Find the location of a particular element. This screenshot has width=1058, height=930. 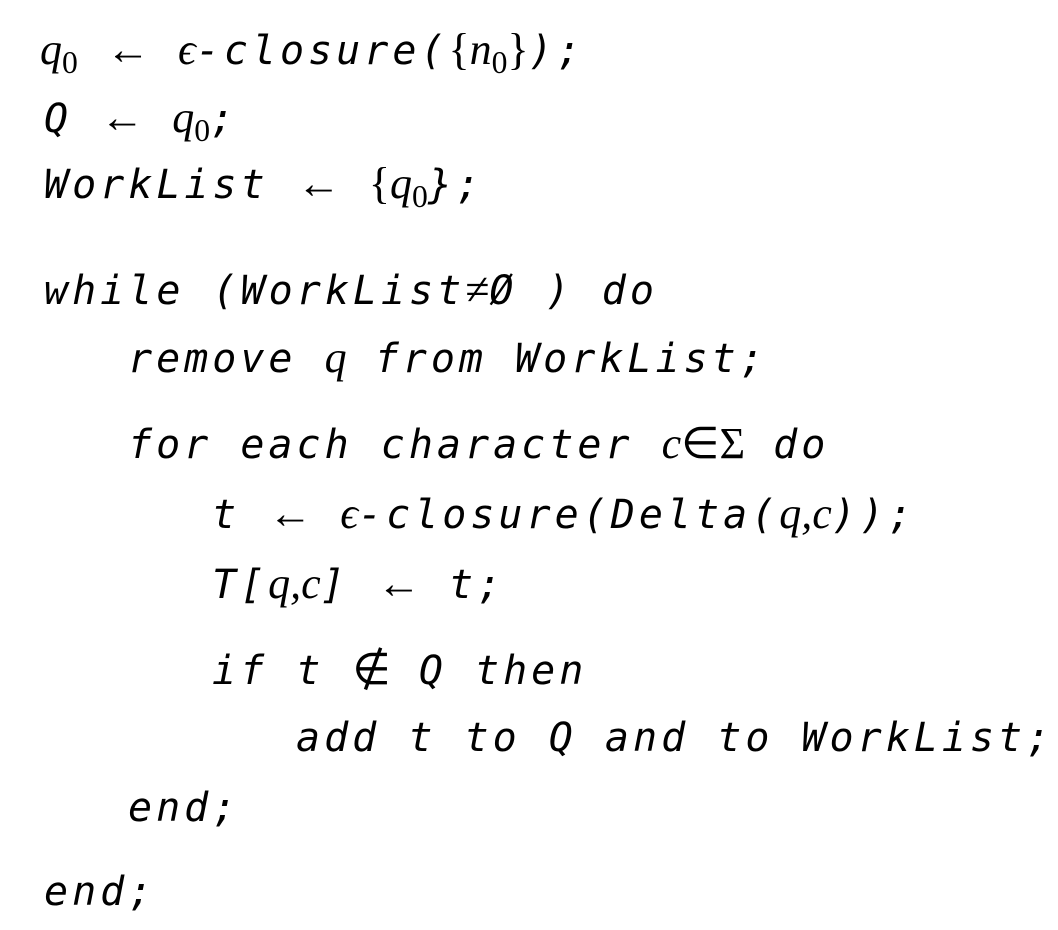

not-element-of-sign: ∉ is located at coordinates (371, 669).